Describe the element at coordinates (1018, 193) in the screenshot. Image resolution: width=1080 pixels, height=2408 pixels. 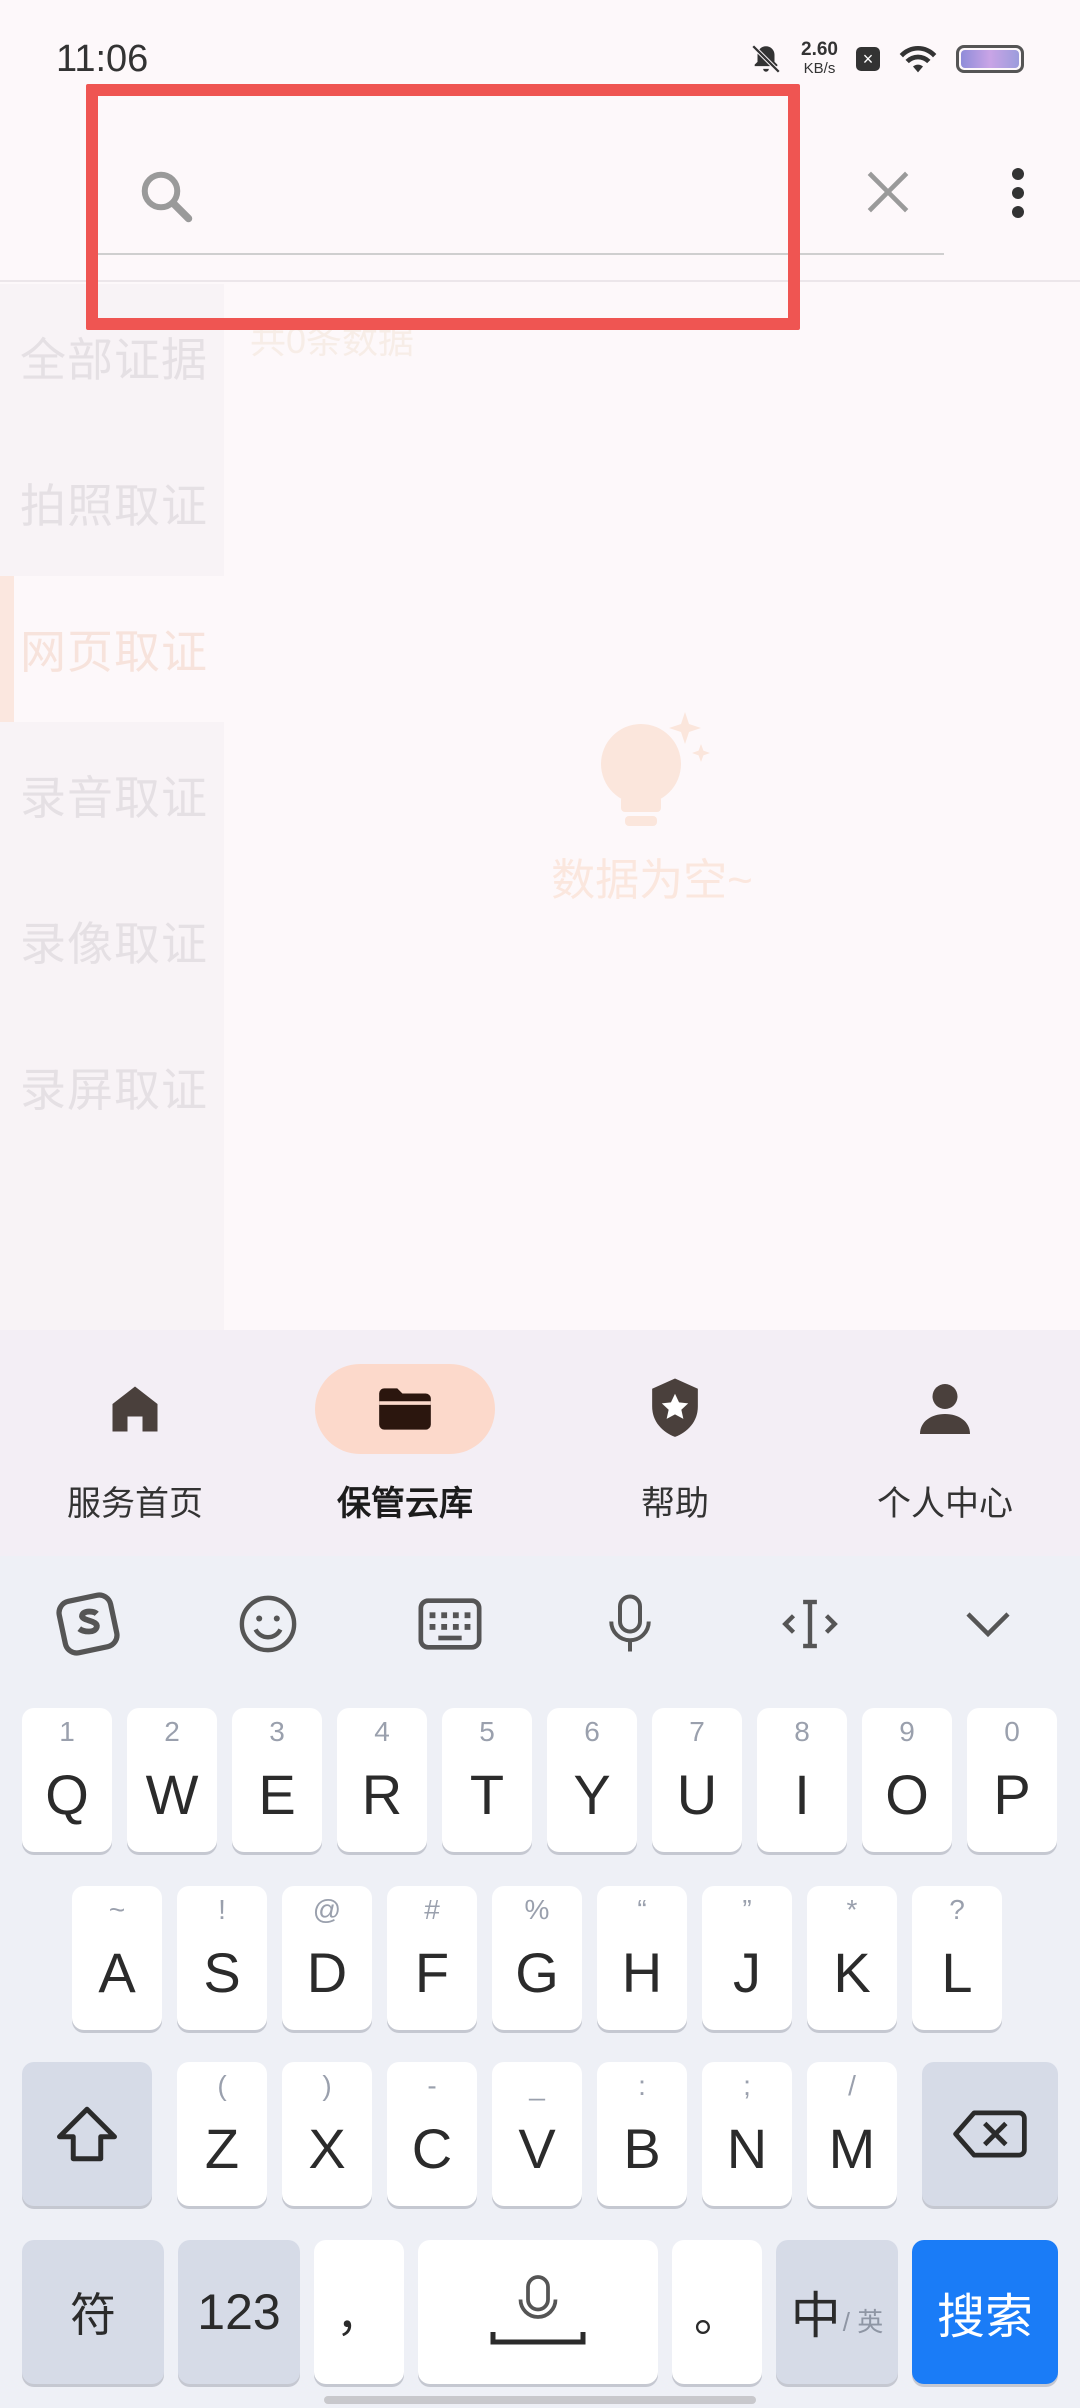
I see `more-options-button` at that location.